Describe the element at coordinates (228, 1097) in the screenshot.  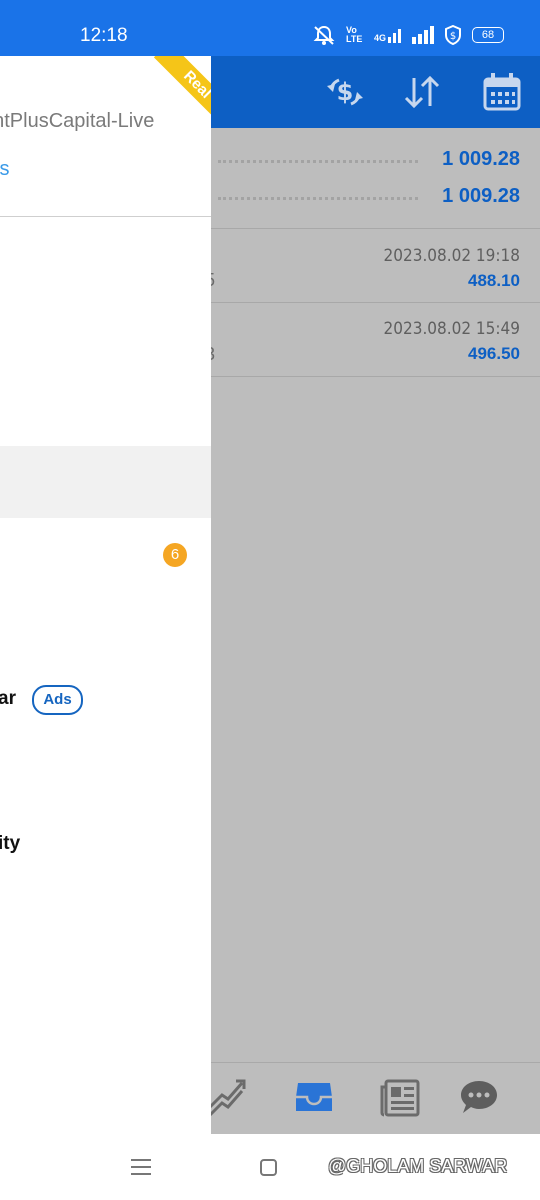
I see `trade-icon` at that location.